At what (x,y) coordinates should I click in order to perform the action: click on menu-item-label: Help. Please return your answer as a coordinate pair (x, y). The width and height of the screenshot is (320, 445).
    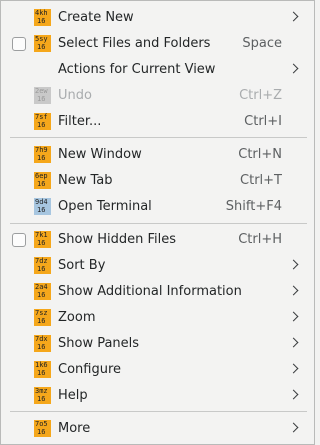
    Looking at the image, I should click on (73, 395).